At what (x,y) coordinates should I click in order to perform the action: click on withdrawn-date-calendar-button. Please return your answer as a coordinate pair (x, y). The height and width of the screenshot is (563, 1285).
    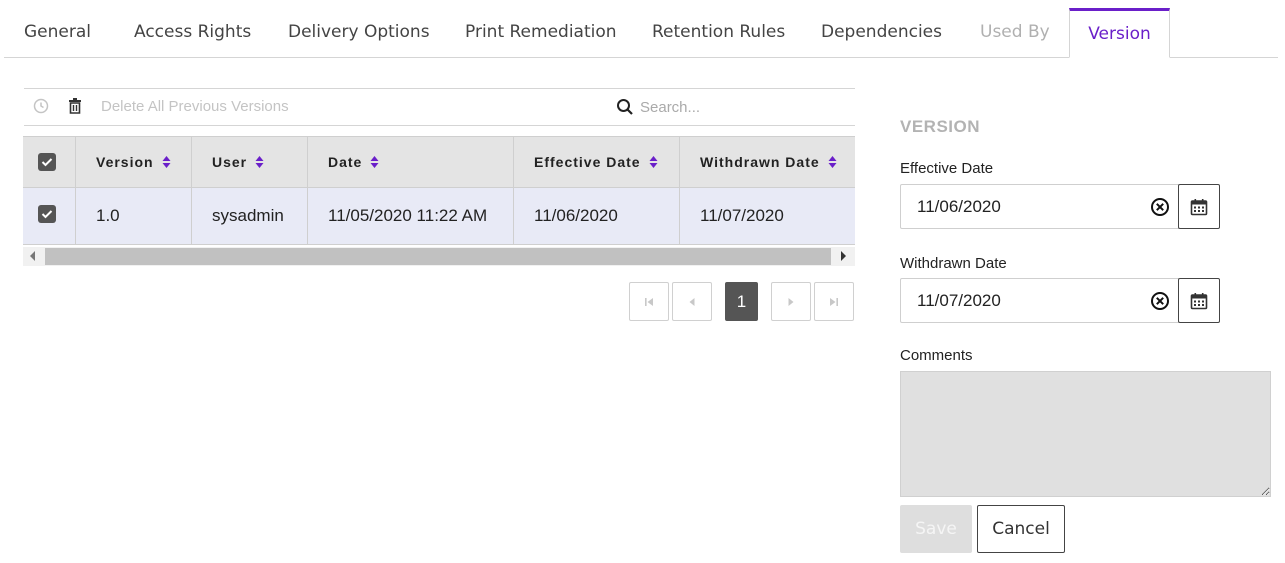
    Looking at the image, I should click on (1199, 300).